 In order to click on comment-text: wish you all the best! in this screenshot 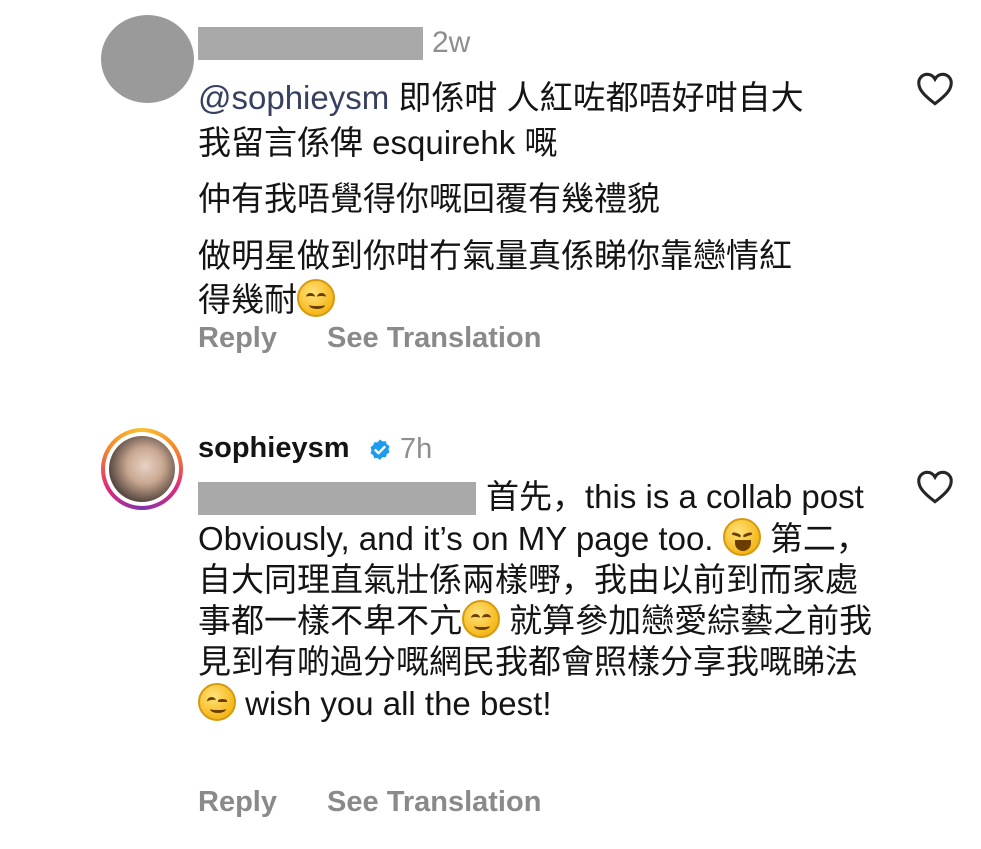, I will do `click(394, 703)`.